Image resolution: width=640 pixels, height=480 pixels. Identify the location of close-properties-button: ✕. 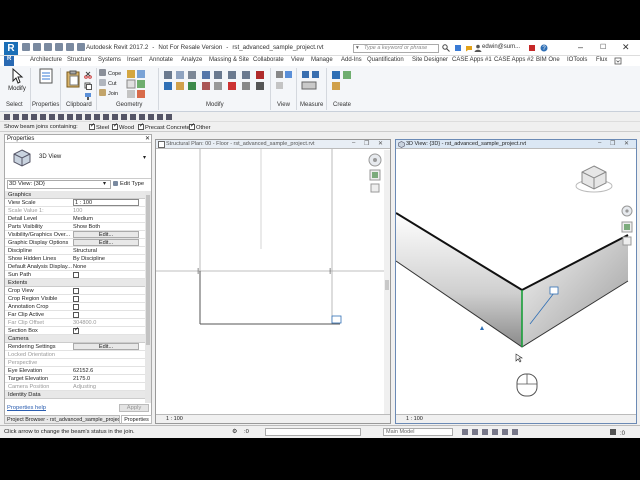
(147, 138).